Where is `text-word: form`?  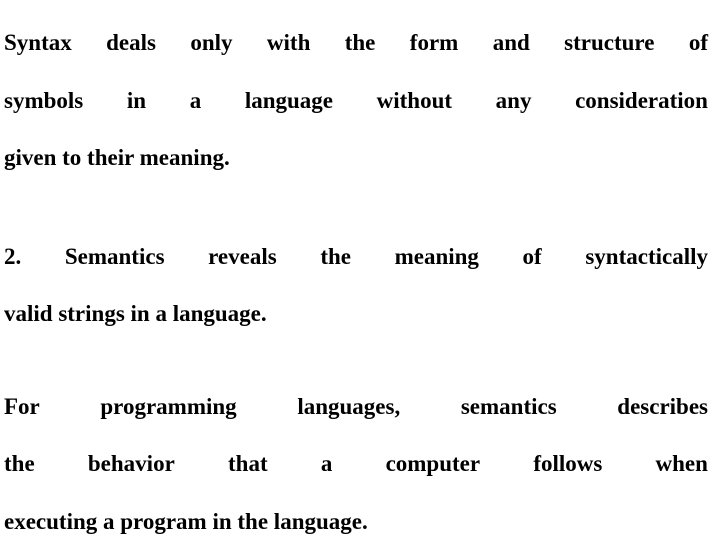 text-word: form is located at coordinates (434, 43).